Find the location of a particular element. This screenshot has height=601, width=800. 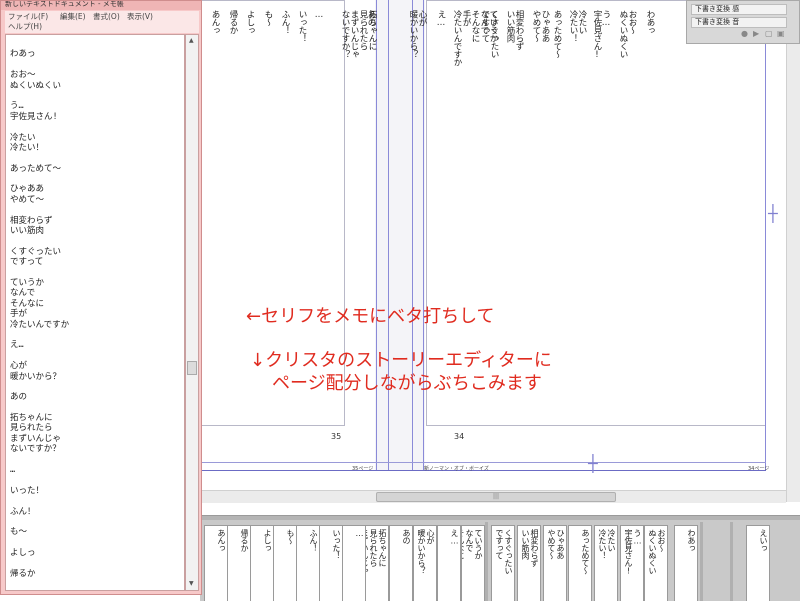

story-card: よしっ is located at coordinates (262, 563).